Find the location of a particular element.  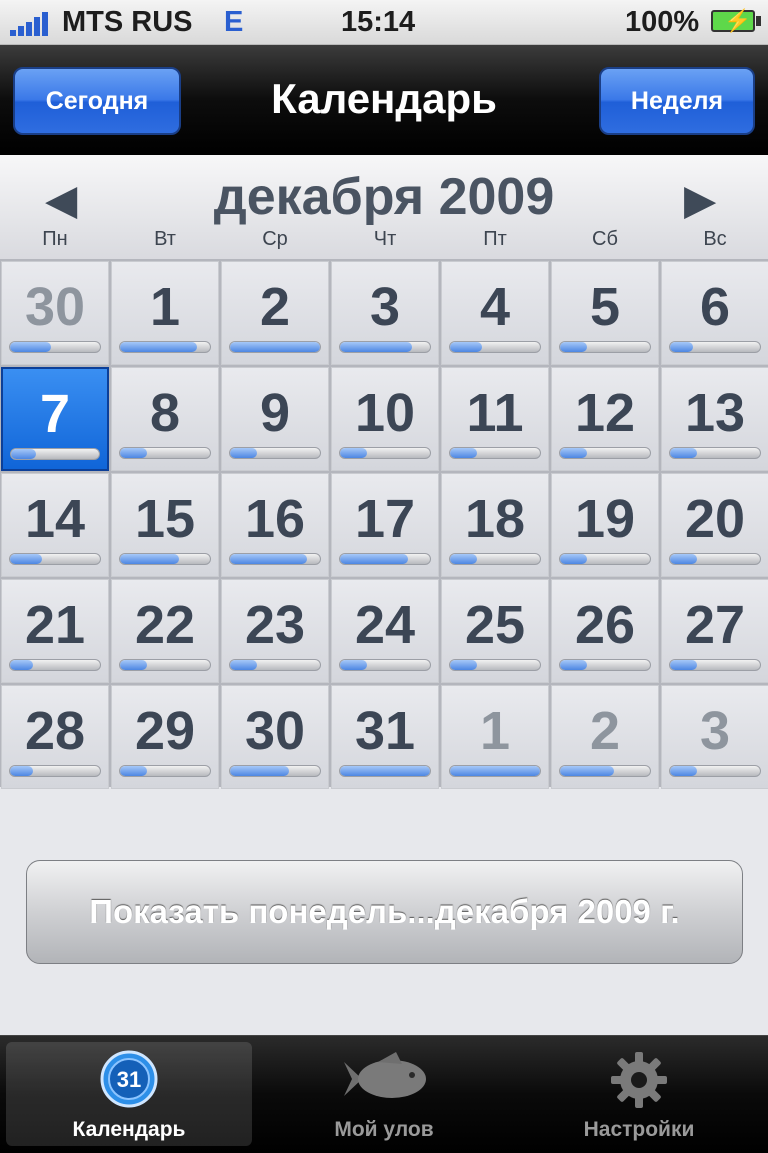

calendar-day: 20 is located at coordinates (714, 525).